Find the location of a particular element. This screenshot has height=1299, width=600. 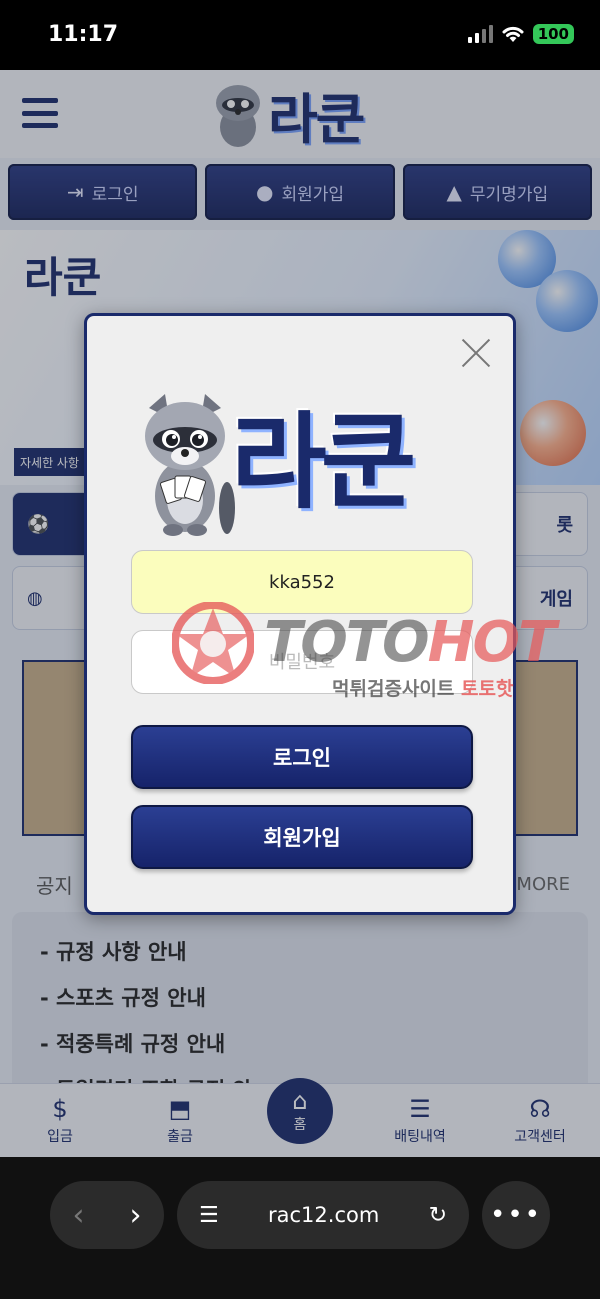

modal-logo: 라쿤 is located at coordinates (305, 463).